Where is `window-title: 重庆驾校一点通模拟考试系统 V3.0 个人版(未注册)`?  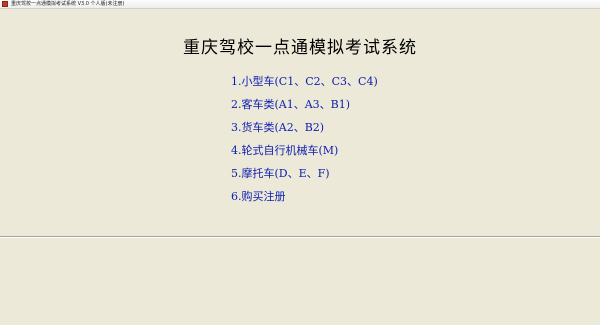 window-title: 重庆驾校一点通模拟考试系统 V3.0 个人版(未注册) is located at coordinates (68, 4).